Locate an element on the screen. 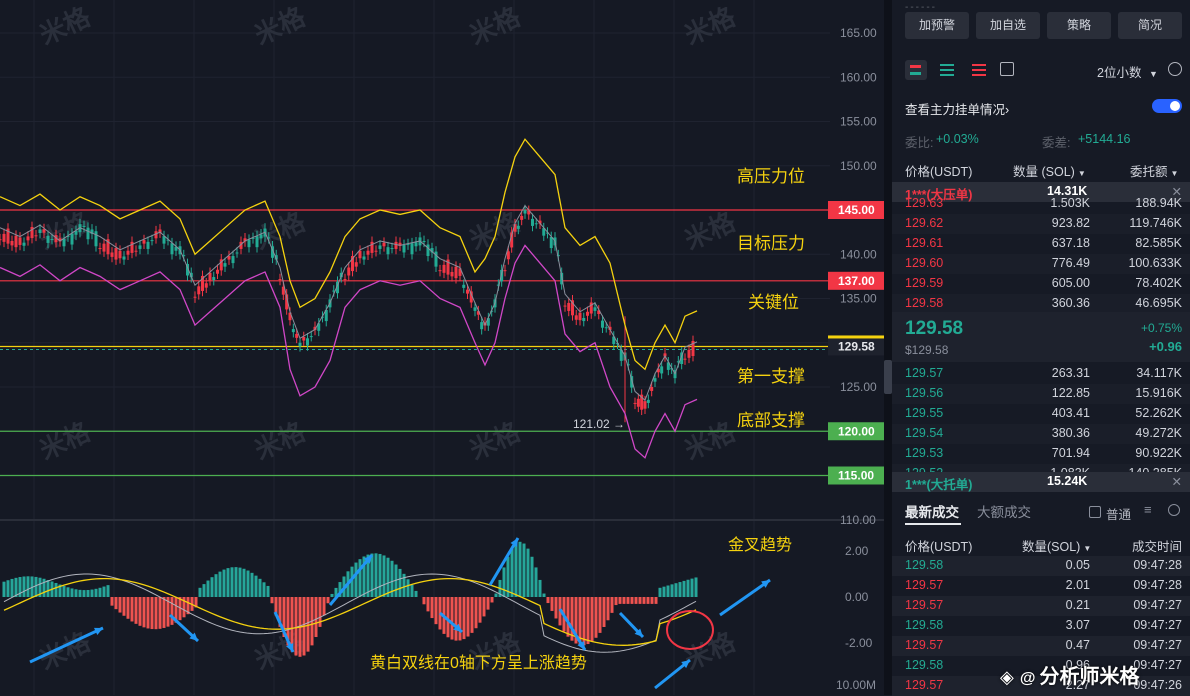 This screenshot has width=1190, height=696. trade-price: 129.57 is located at coordinates (924, 605).